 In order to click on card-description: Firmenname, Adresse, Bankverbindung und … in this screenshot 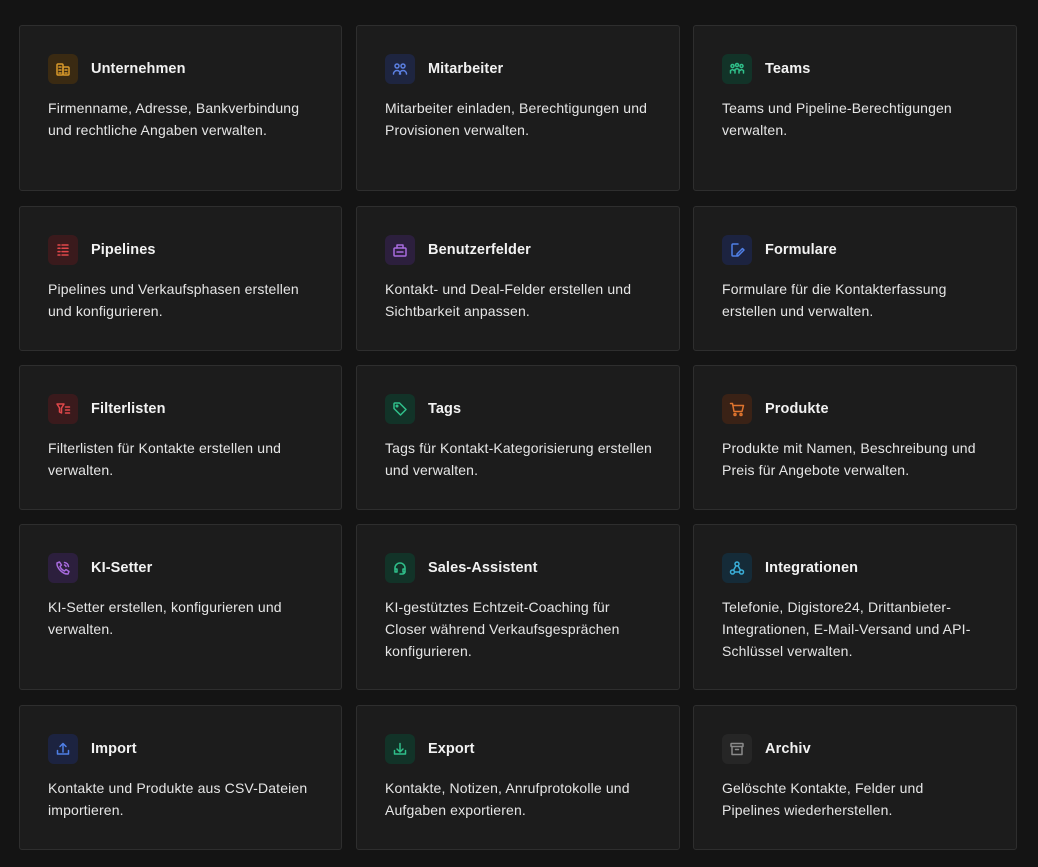, I will do `click(174, 119)`.